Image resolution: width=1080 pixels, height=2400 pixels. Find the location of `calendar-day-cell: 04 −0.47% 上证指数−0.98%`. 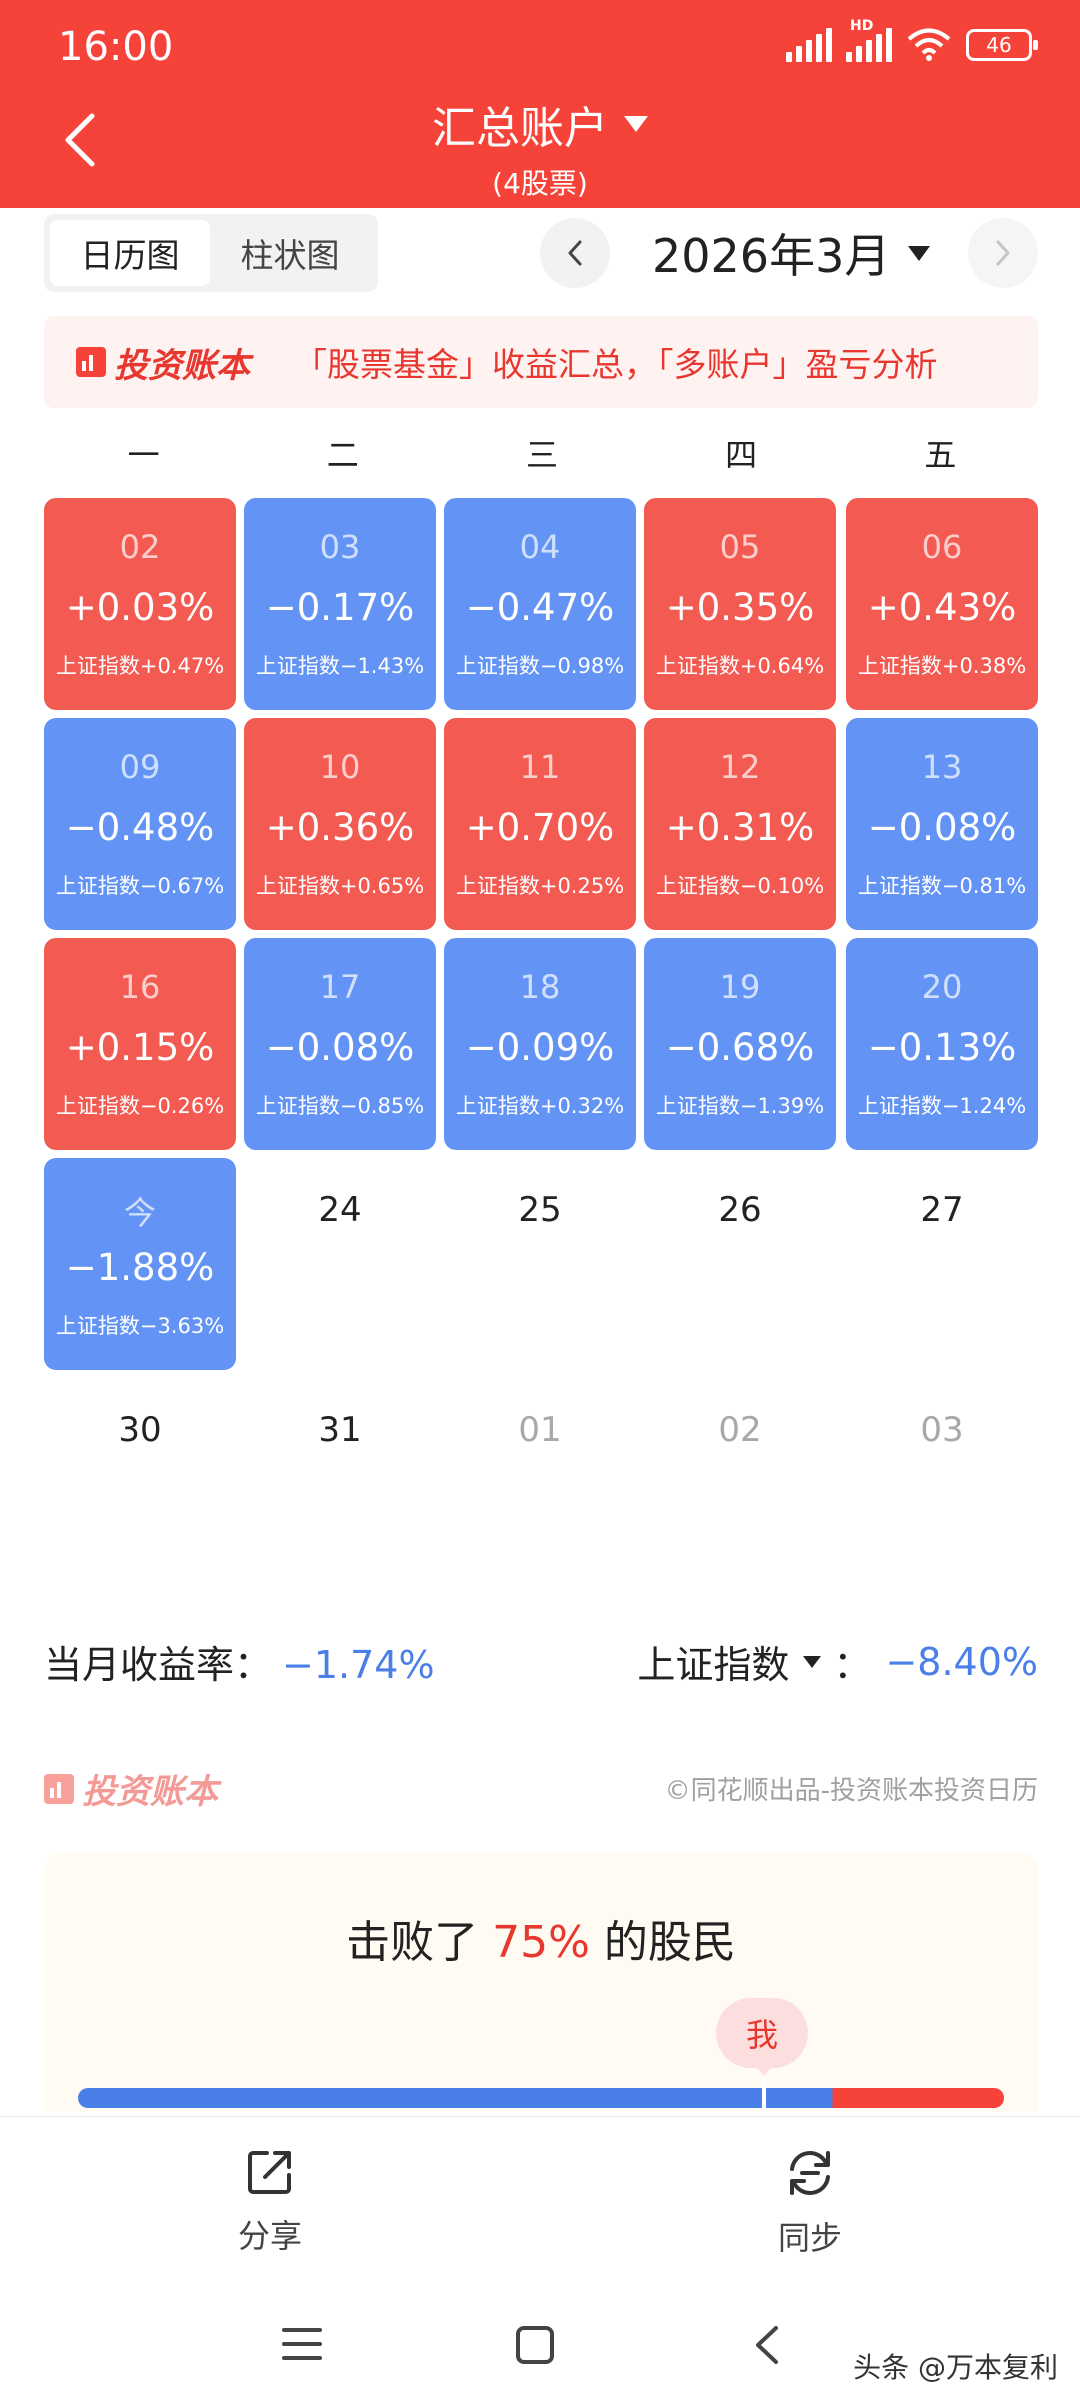

calendar-day-cell: 04 −0.47% 上证指数−0.98% is located at coordinates (540, 604).